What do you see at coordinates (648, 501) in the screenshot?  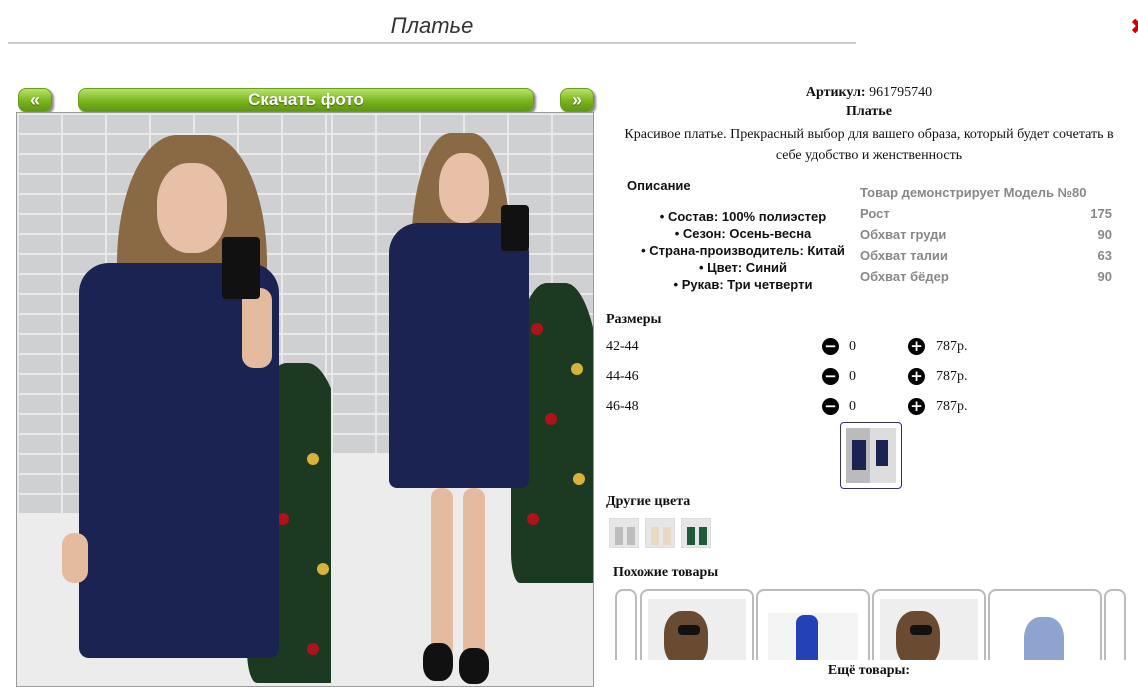 I see `other-colors-title: Другие цвета` at bounding box center [648, 501].